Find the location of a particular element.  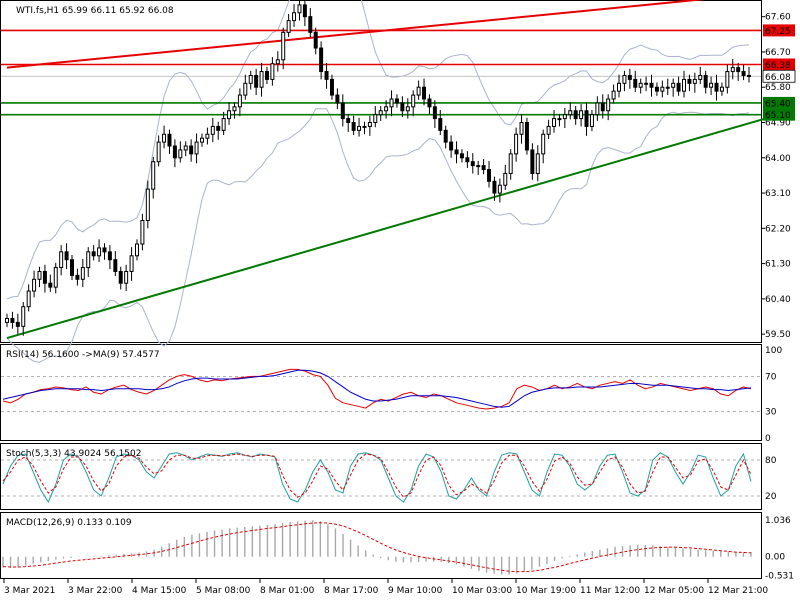

price-tick-label: 67.60 is located at coordinates (778, 18).